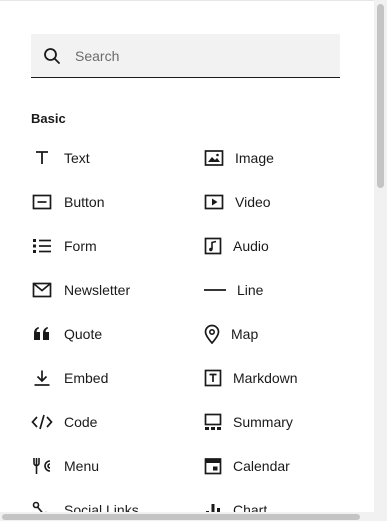 This screenshot has height=521, width=387. What do you see at coordinates (250, 290) in the screenshot?
I see `block-label: Line` at bounding box center [250, 290].